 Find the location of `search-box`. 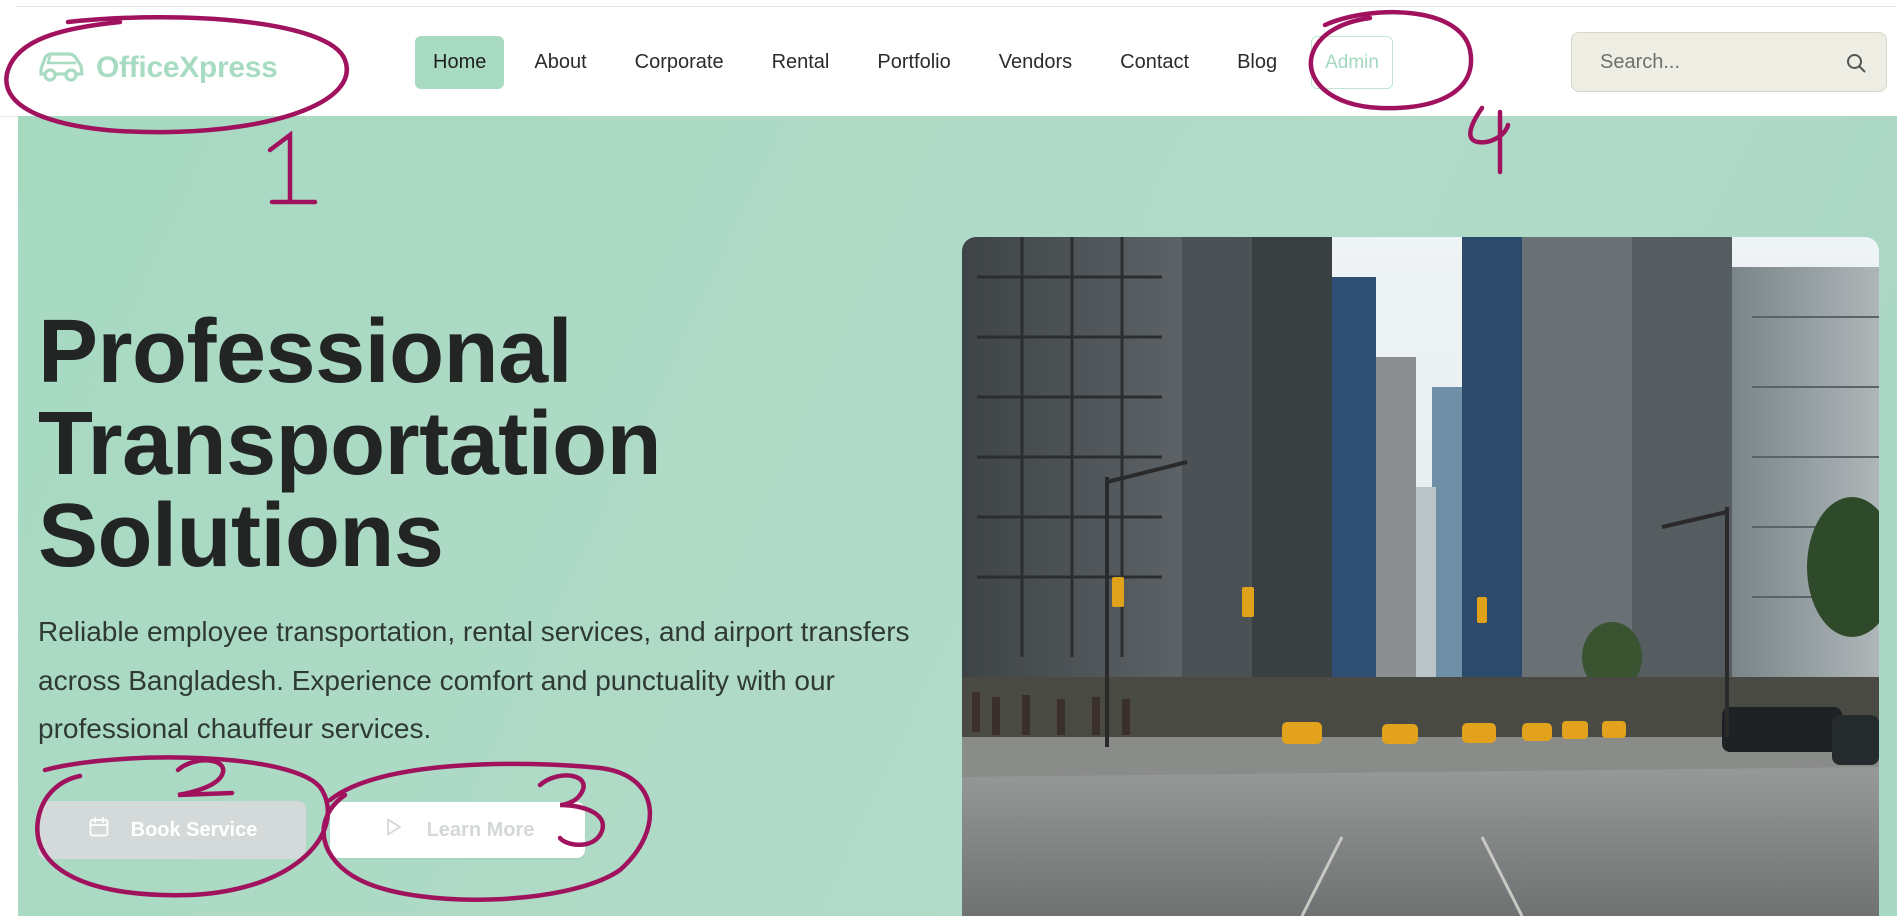

search-box is located at coordinates (1729, 62).